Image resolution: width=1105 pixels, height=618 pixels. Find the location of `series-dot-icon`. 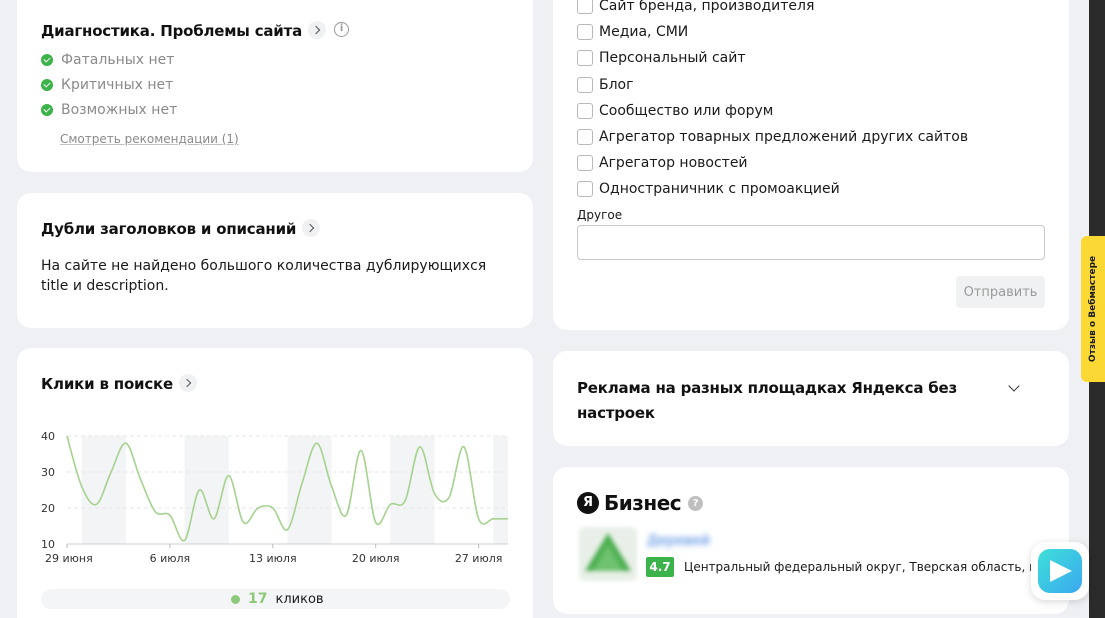

series-dot-icon is located at coordinates (235, 599).